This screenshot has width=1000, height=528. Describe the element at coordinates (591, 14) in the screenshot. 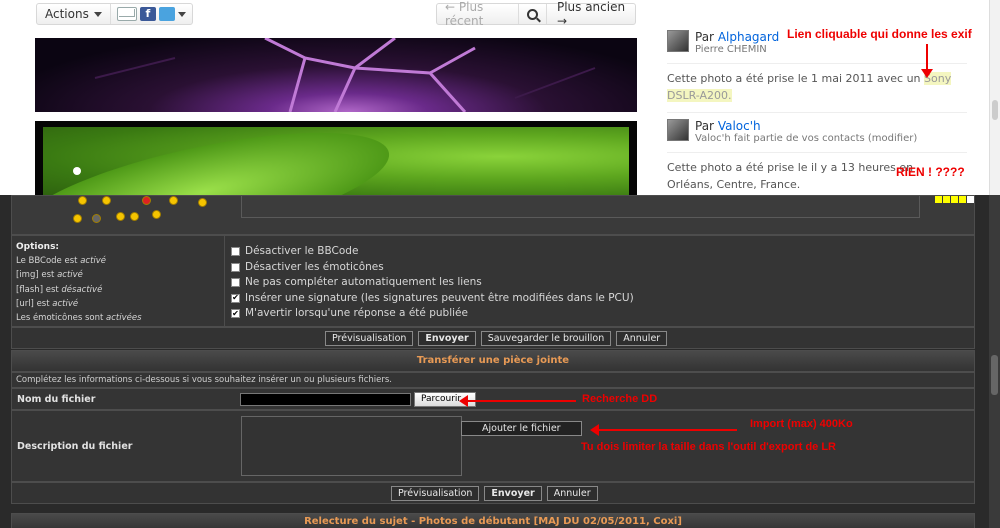

I see `older-link: Plus ancien →` at that location.